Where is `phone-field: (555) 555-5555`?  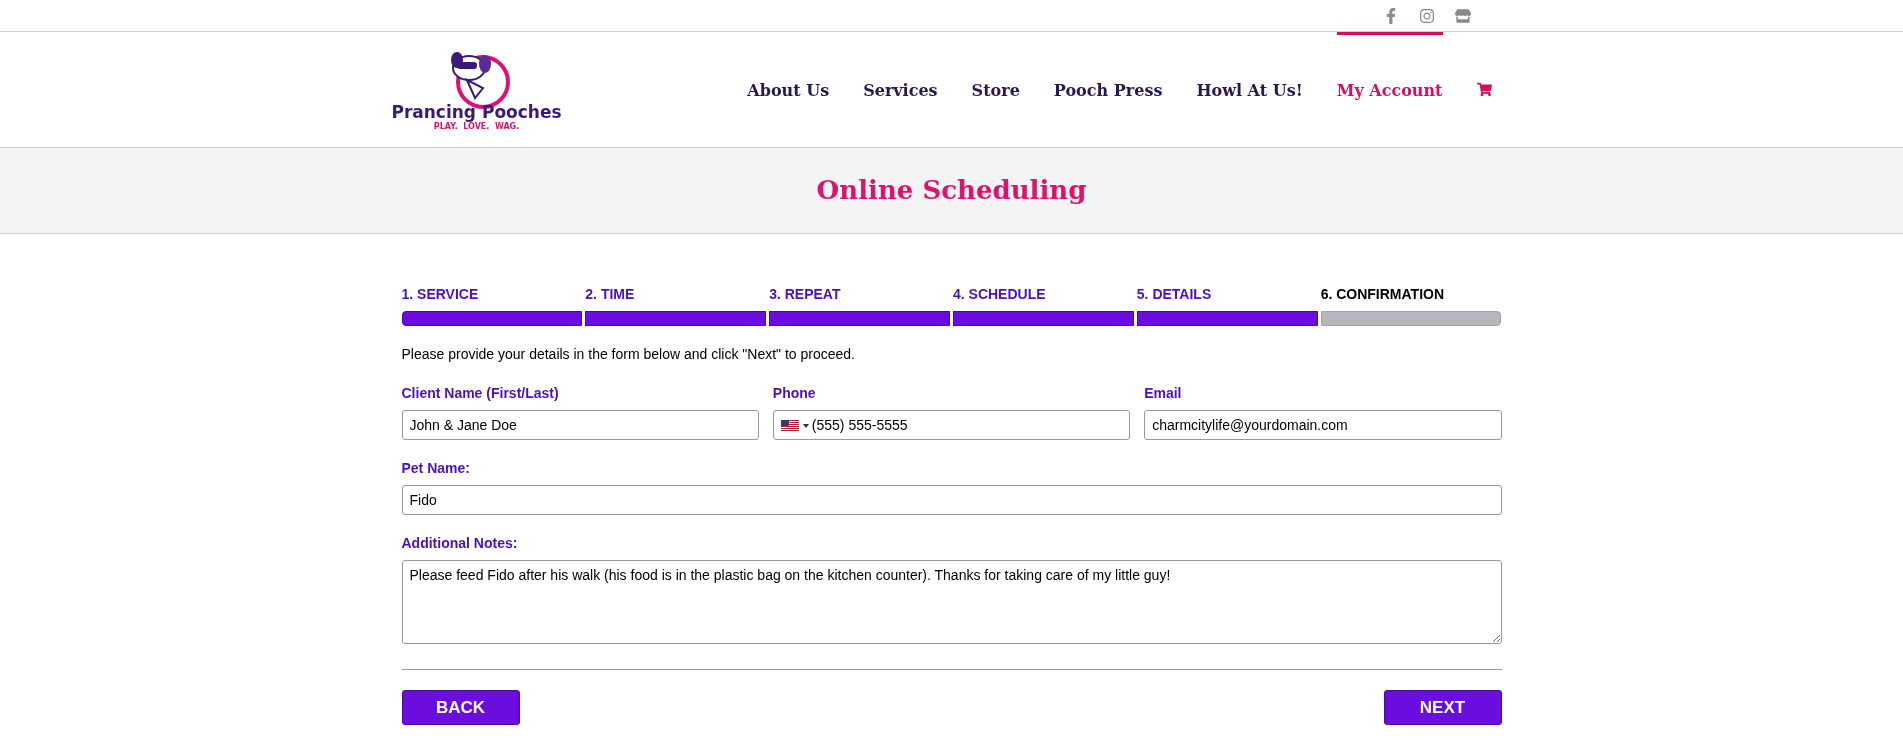 phone-field: (555) 555-5555 is located at coordinates (951, 425).